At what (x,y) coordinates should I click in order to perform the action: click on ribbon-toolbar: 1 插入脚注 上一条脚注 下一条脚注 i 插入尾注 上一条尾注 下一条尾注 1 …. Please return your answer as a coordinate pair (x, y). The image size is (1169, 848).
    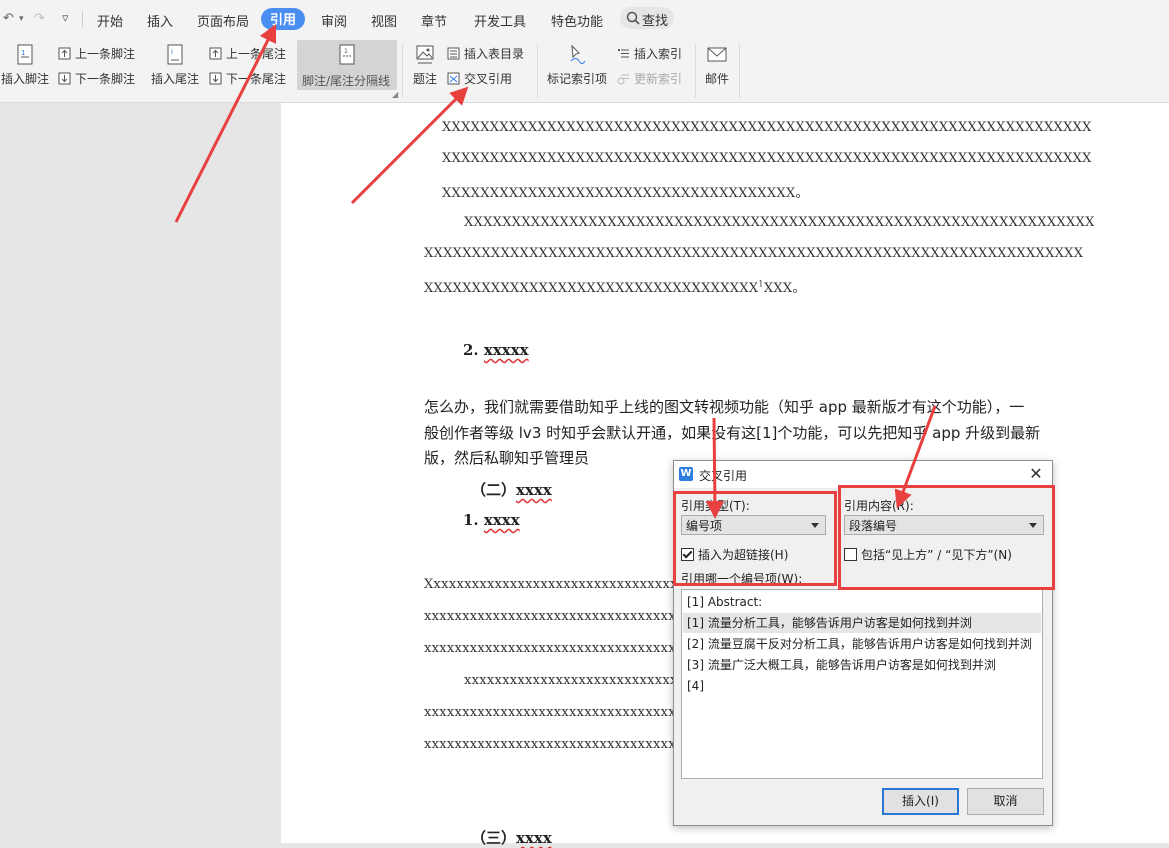
    Looking at the image, I should click on (584, 70).